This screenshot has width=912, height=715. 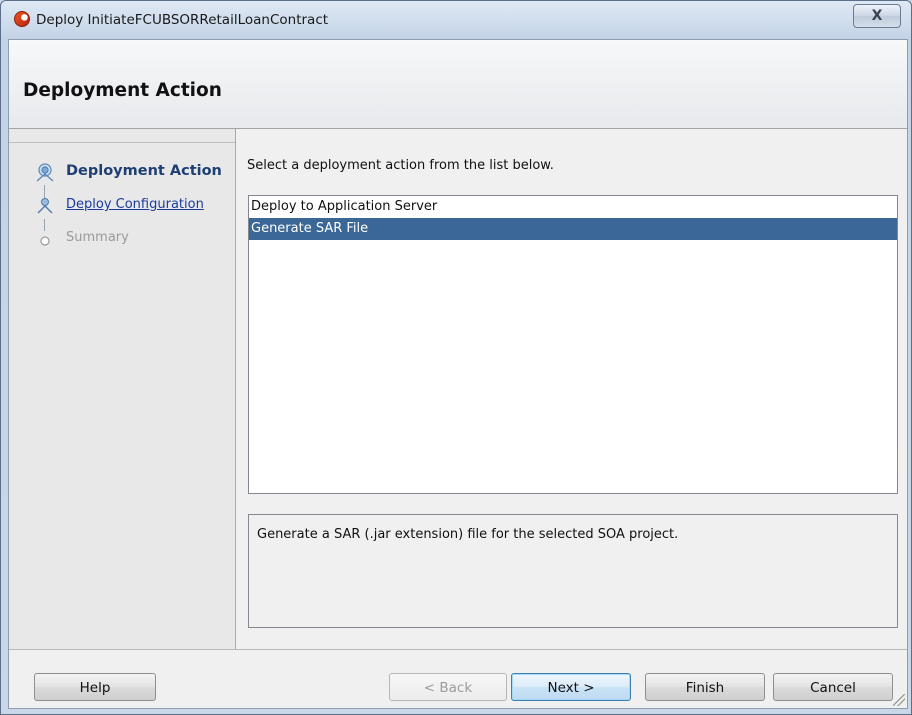 I want to click on step-deploy-configuration: Deploy Configuration, so click(x=122, y=206).